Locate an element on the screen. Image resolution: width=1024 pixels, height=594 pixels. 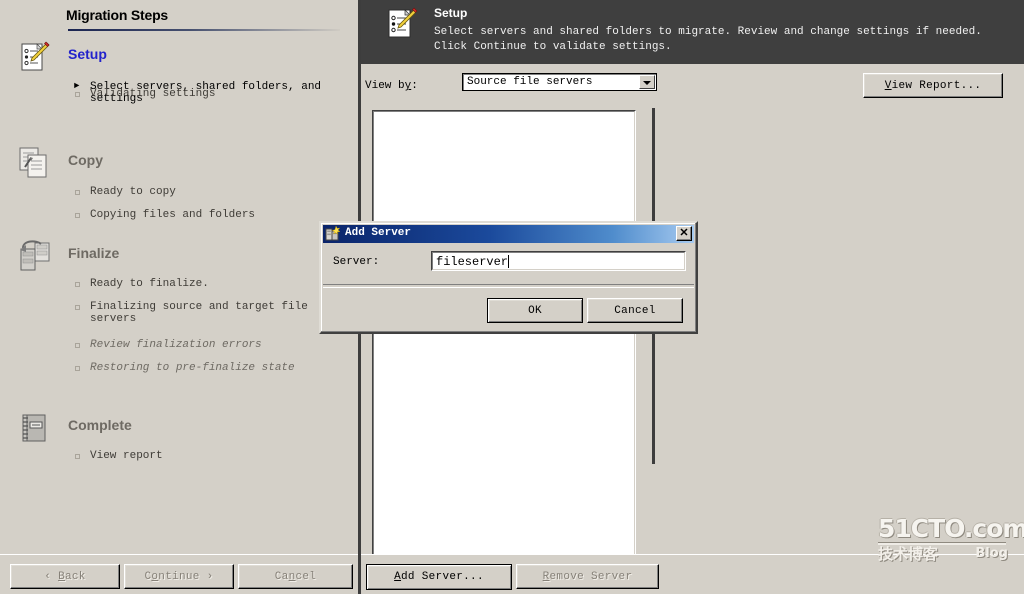
substep-label: Ready to finalize. is located at coordinates (149, 284).